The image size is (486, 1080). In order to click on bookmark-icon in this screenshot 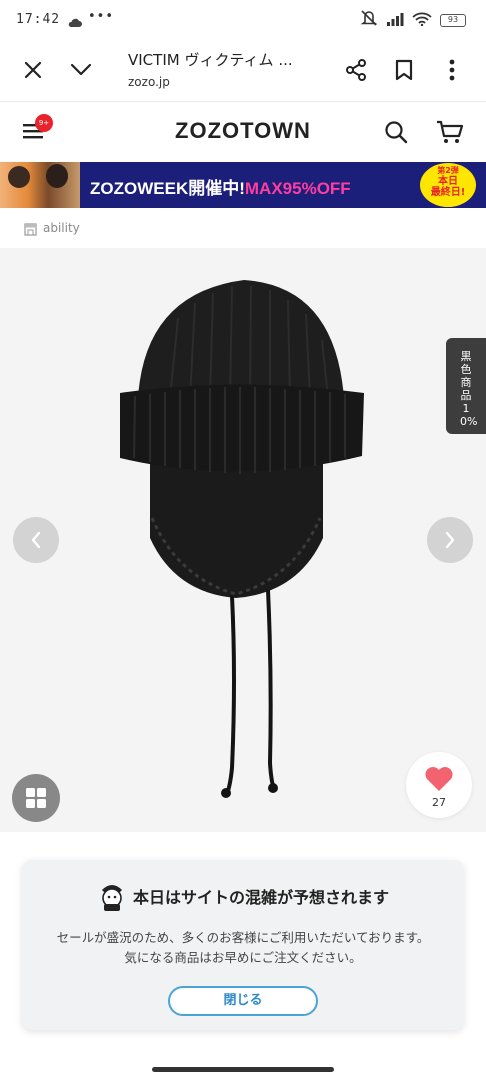, I will do `click(404, 70)`.